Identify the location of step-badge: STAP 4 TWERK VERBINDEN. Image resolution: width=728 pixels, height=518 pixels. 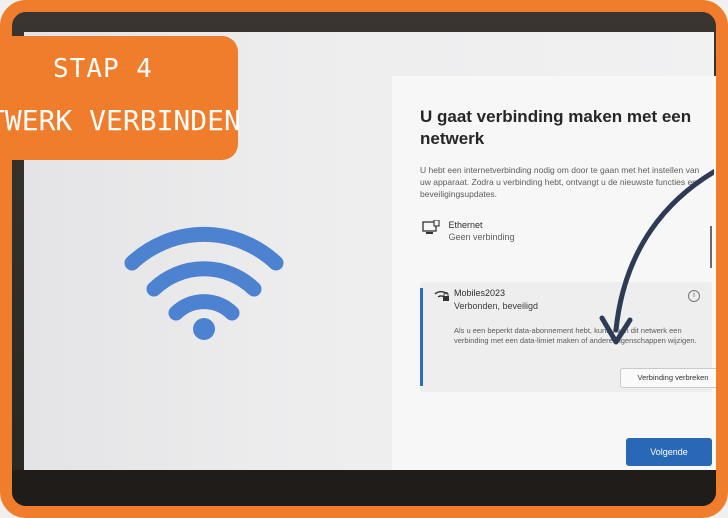
(120, 98).